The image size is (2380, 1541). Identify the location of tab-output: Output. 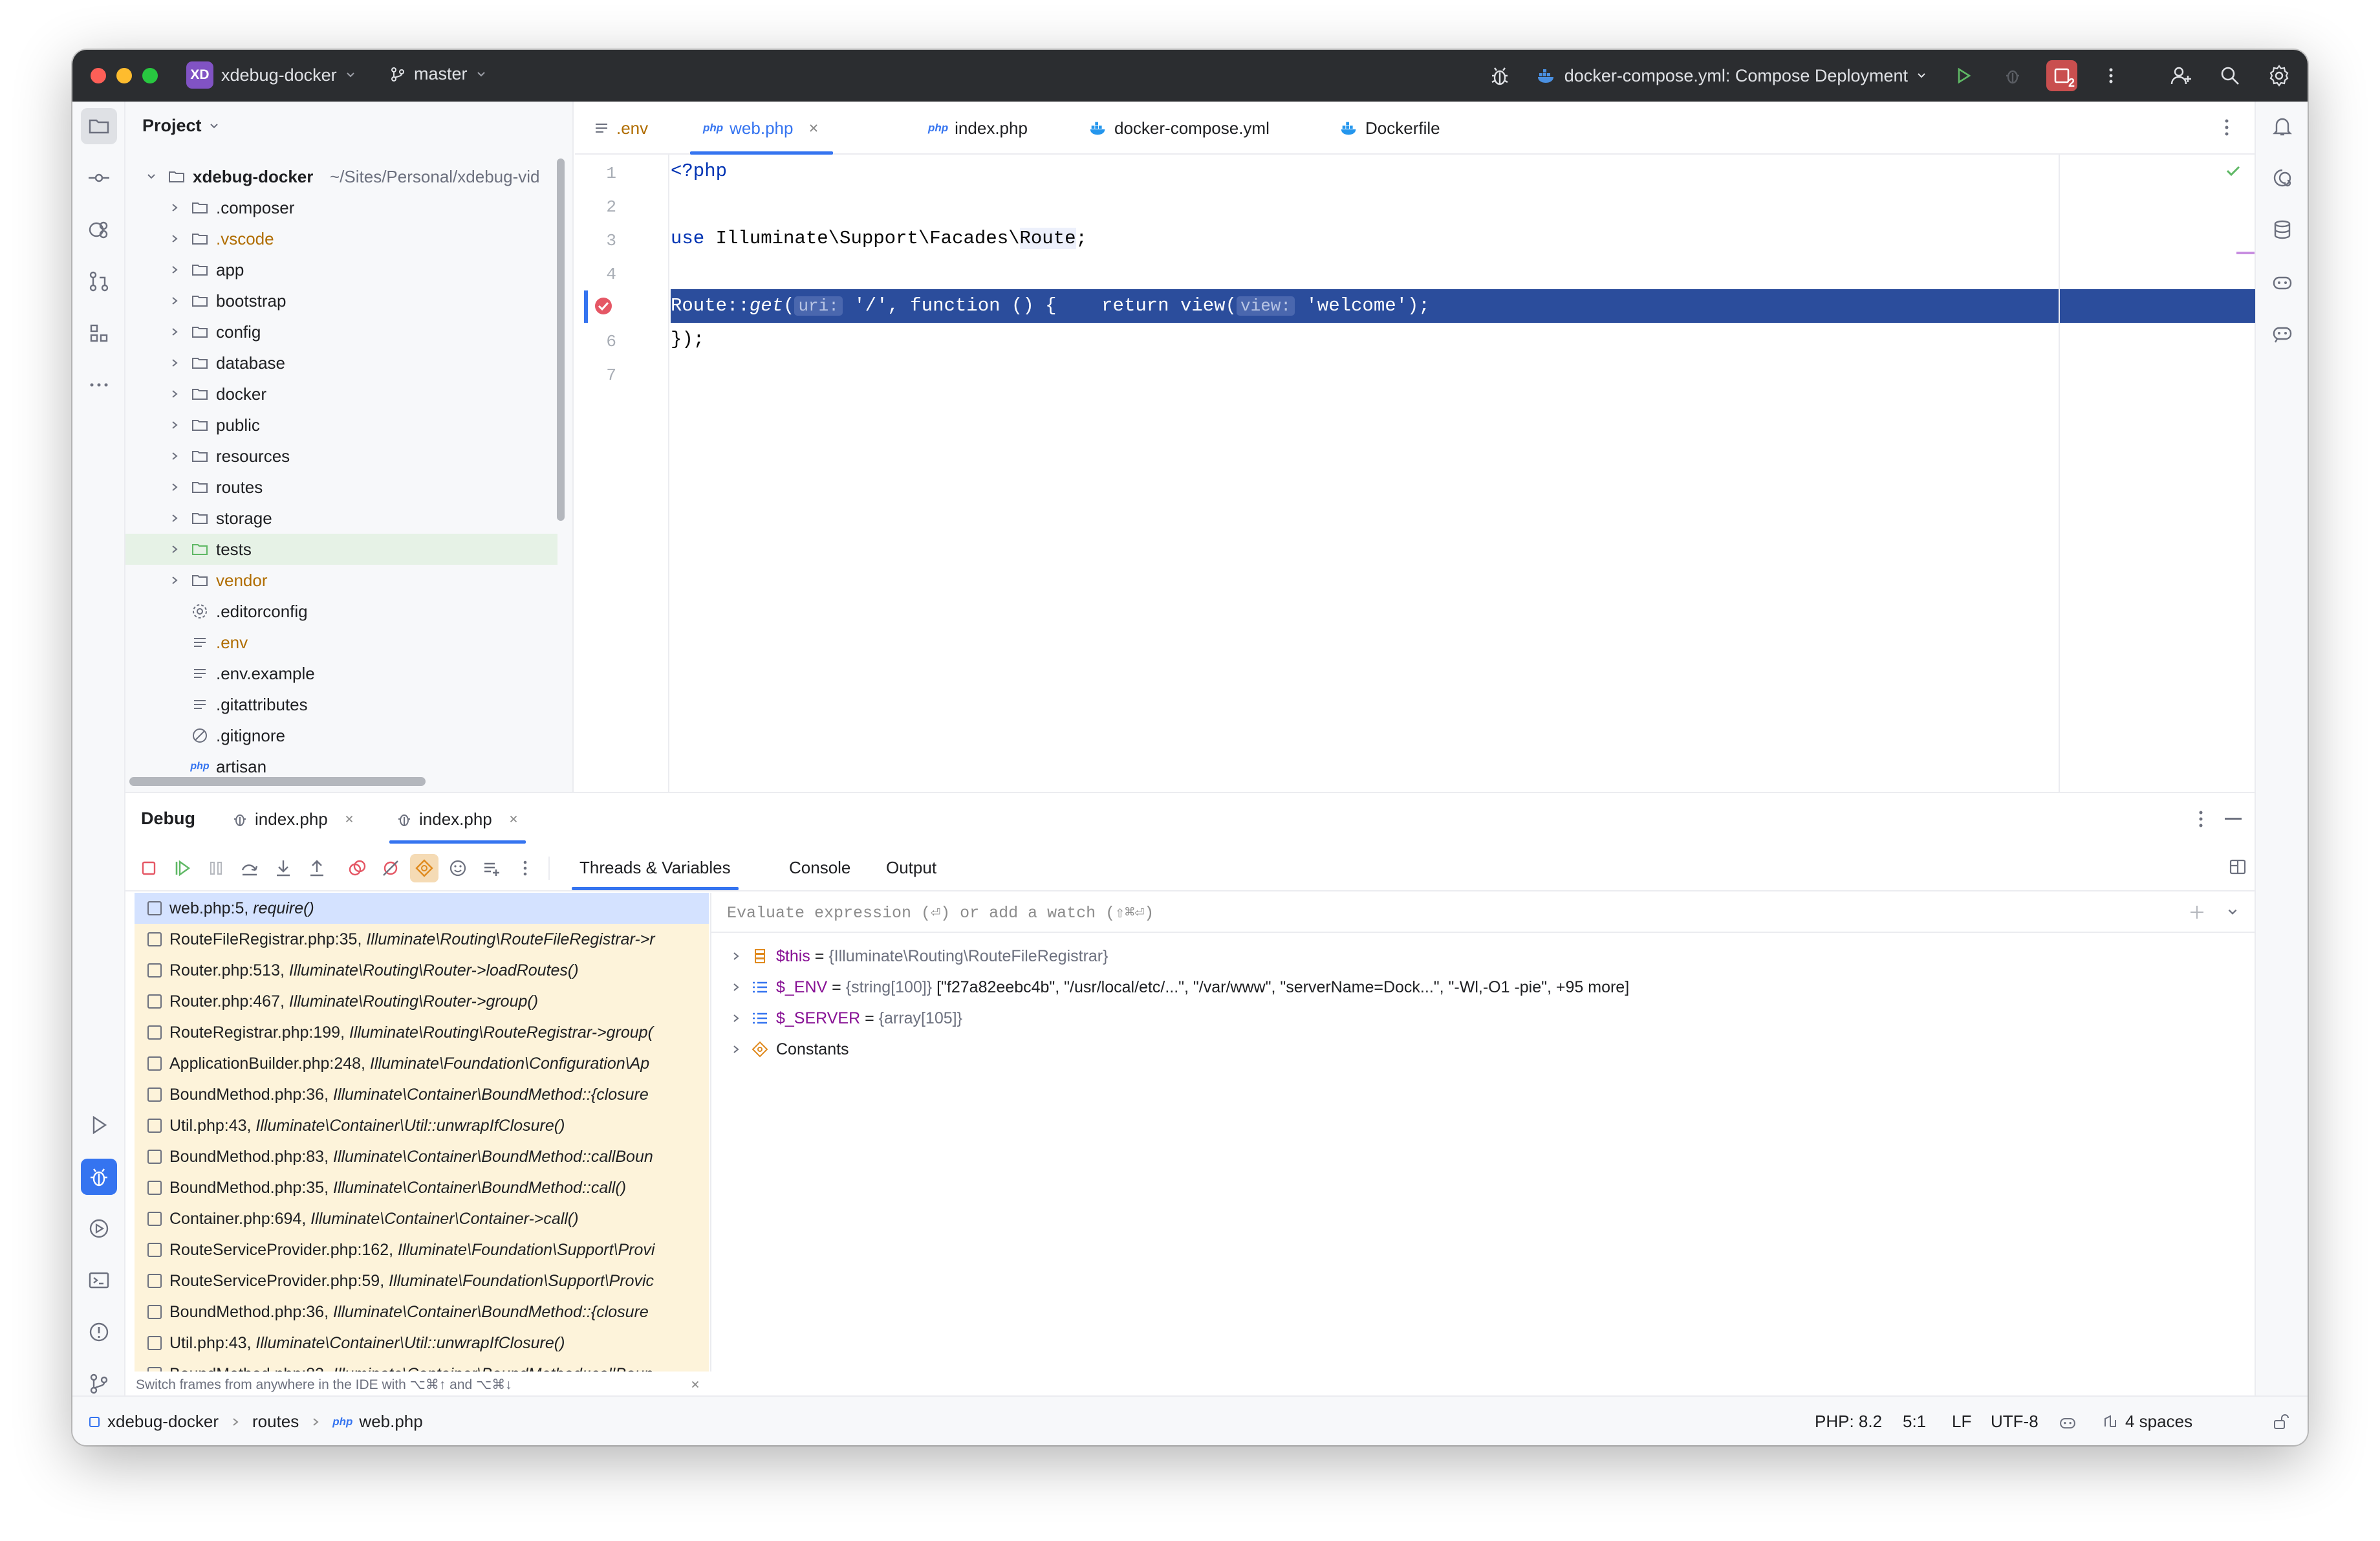
(911, 867).